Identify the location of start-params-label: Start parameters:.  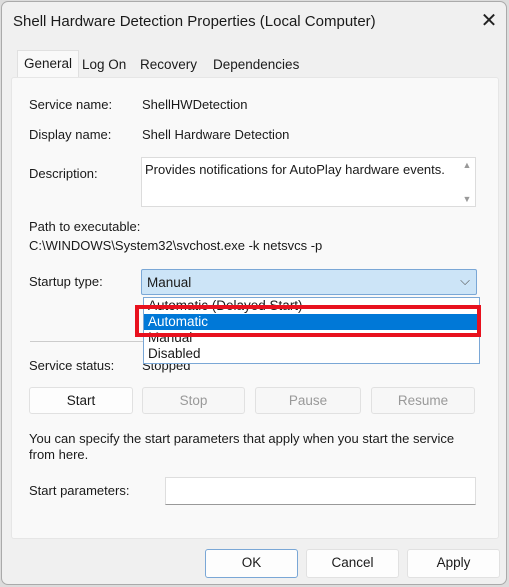
(79, 490).